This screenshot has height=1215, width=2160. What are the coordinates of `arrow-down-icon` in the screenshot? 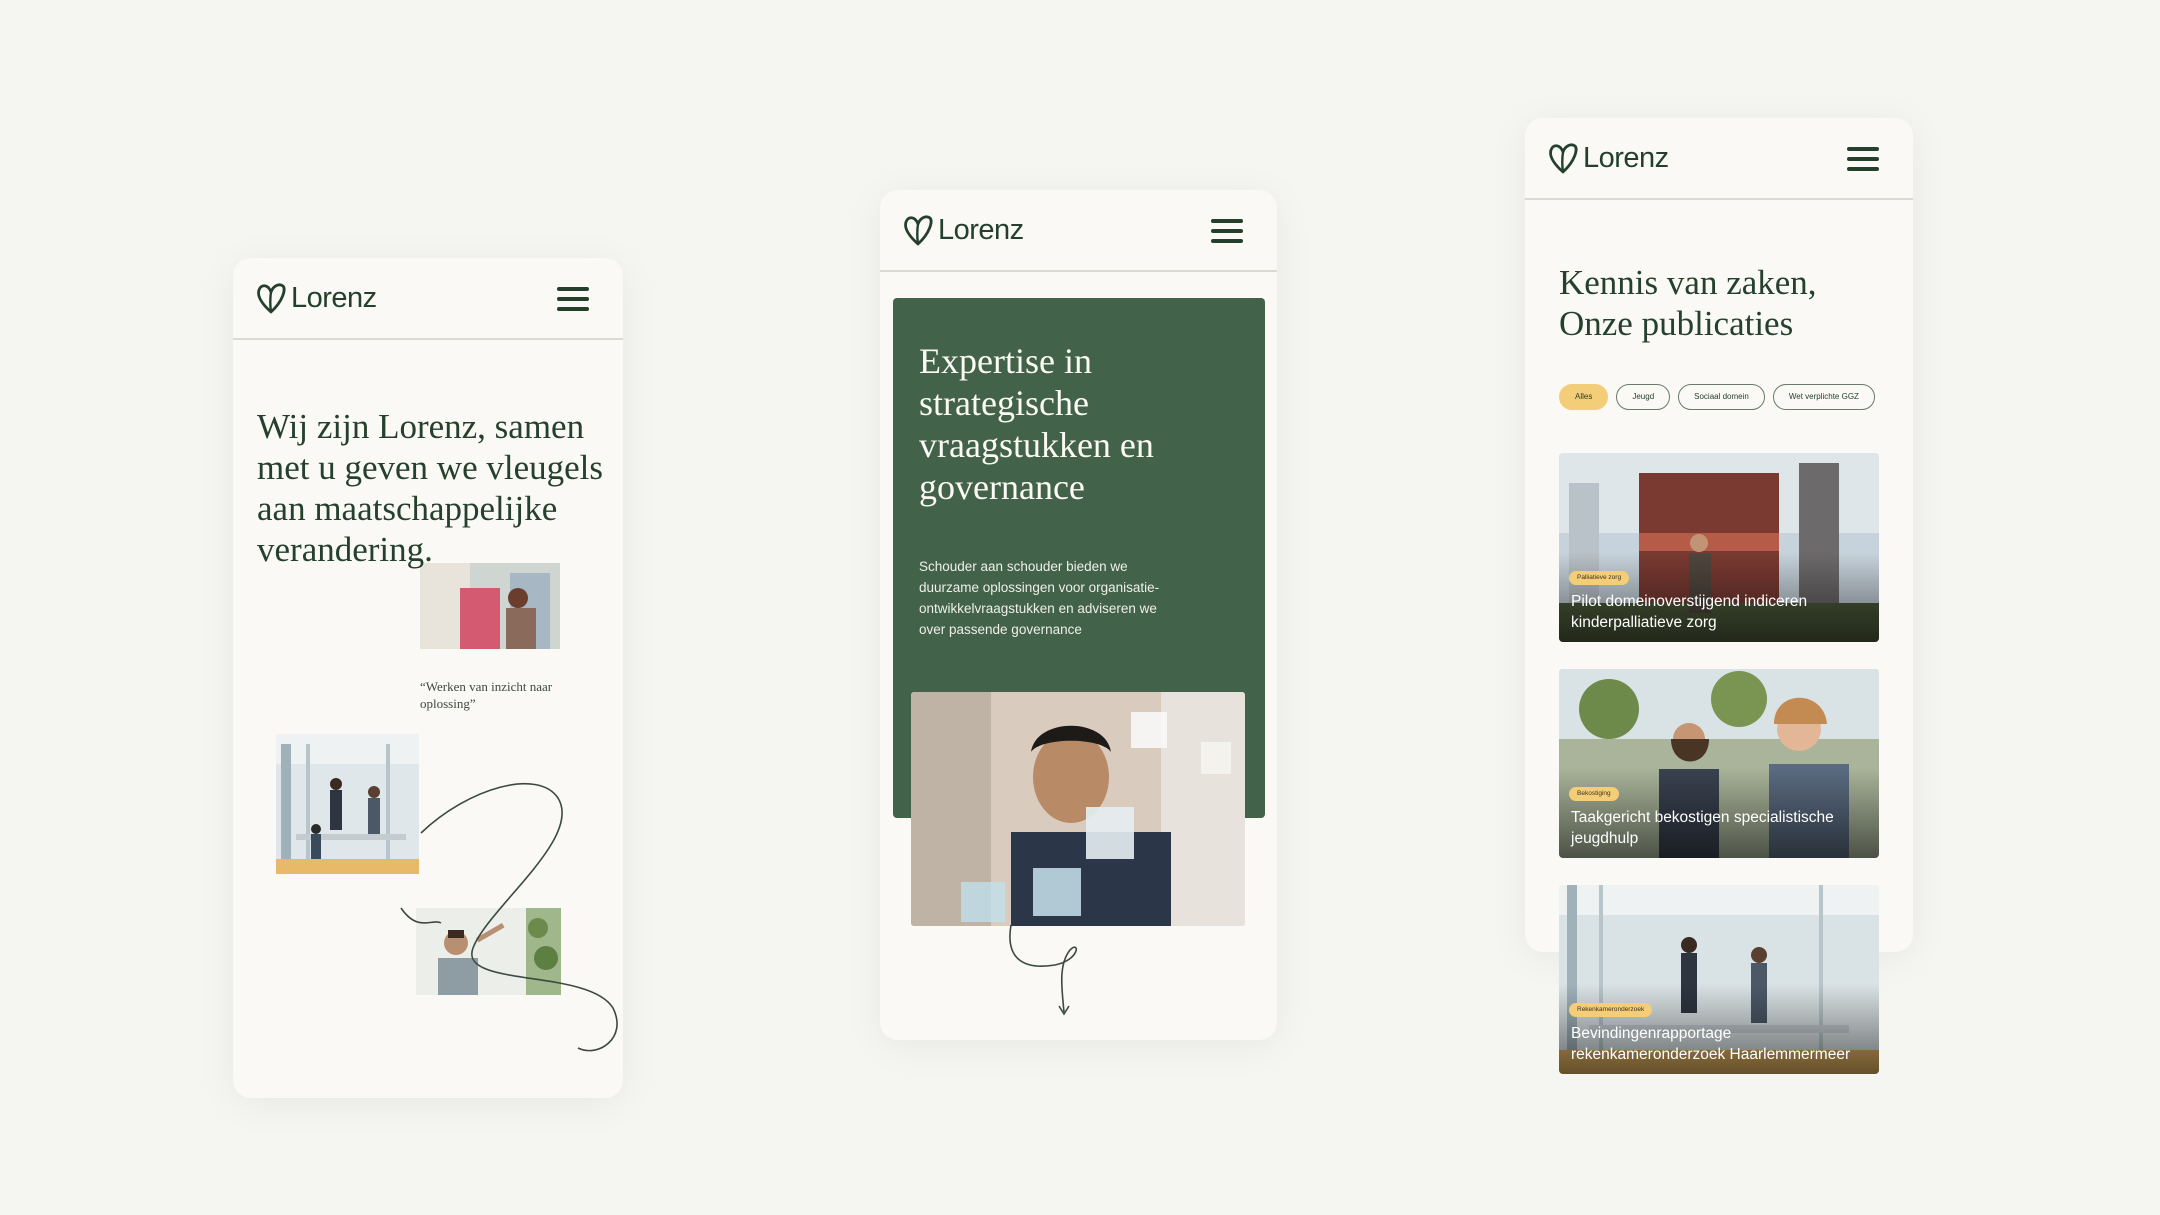 It's located at (1043, 970).